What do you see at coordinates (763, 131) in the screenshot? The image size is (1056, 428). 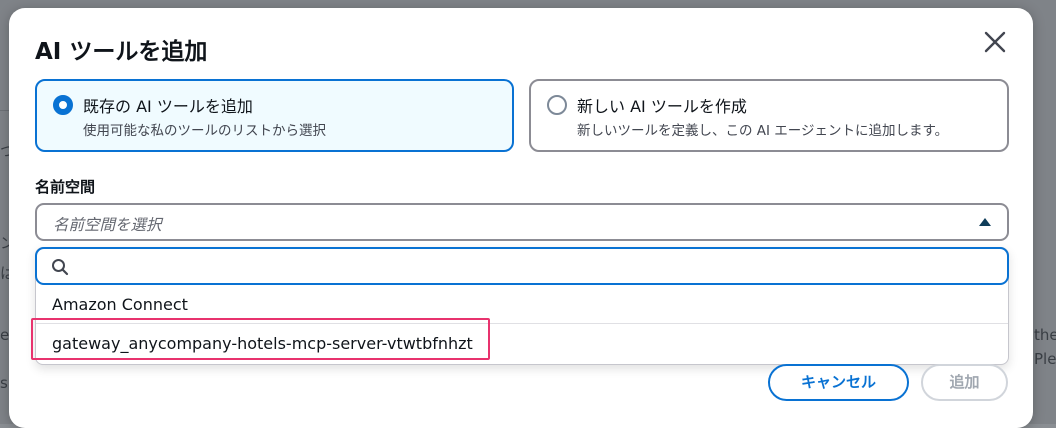 I see `tile-description: 新しいツールを定義し、この AI エージェントに追加します。` at bounding box center [763, 131].